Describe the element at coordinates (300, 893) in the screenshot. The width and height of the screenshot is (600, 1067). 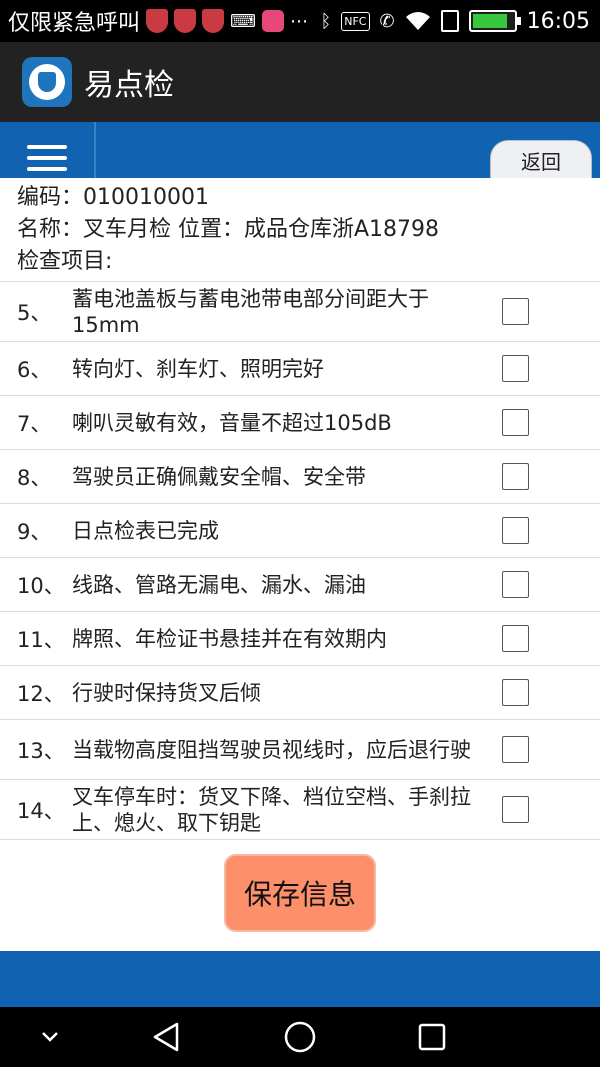
I see `save-button: 保存信息` at that location.